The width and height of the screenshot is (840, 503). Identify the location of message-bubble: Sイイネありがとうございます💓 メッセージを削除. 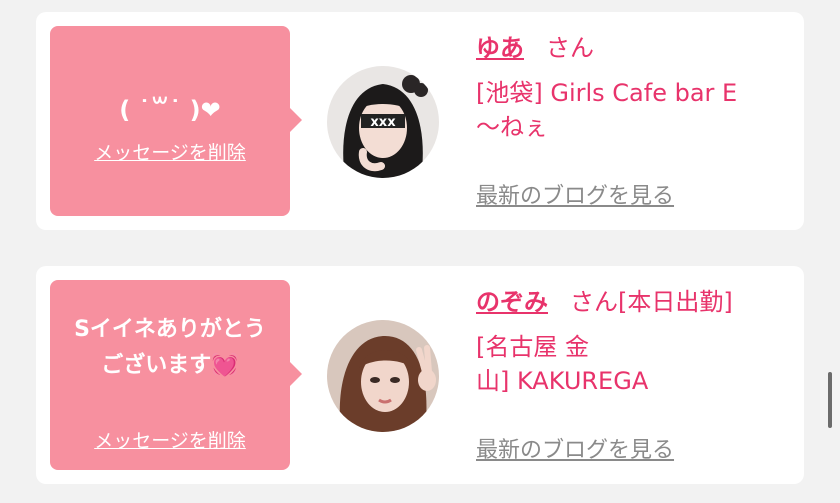
(176, 375).